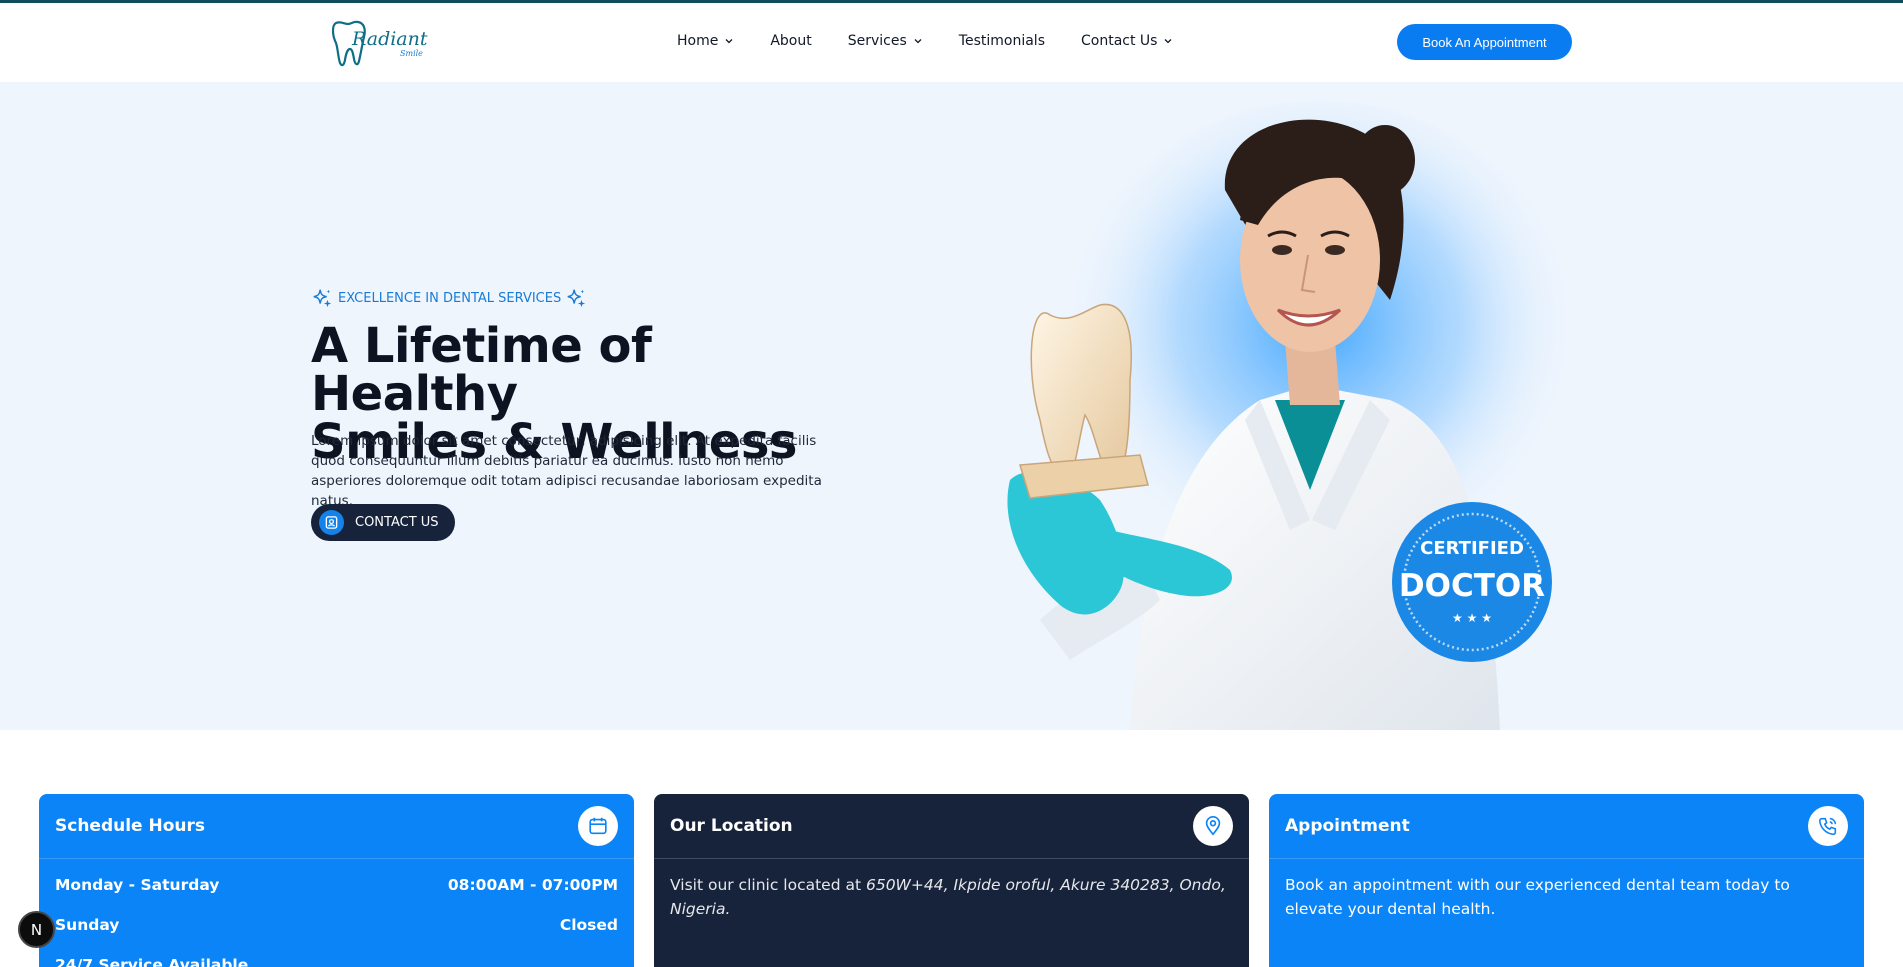 The height and width of the screenshot is (967, 1903). I want to click on contact-us-button: CONTACT US, so click(383, 522).